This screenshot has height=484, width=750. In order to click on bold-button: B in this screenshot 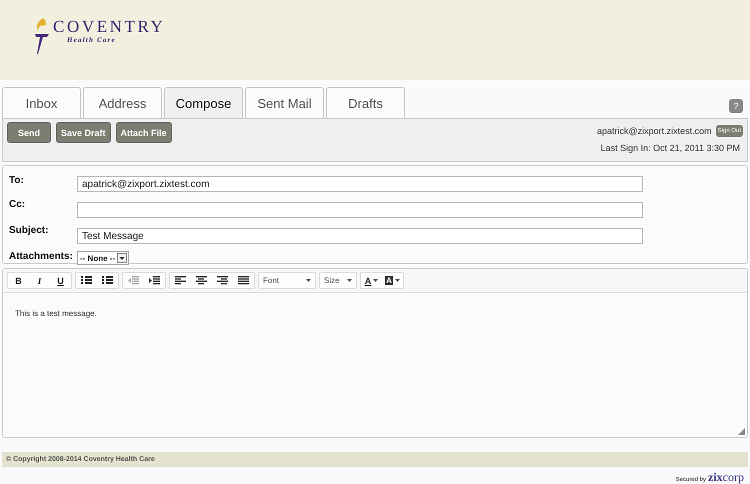, I will do `click(18, 280)`.